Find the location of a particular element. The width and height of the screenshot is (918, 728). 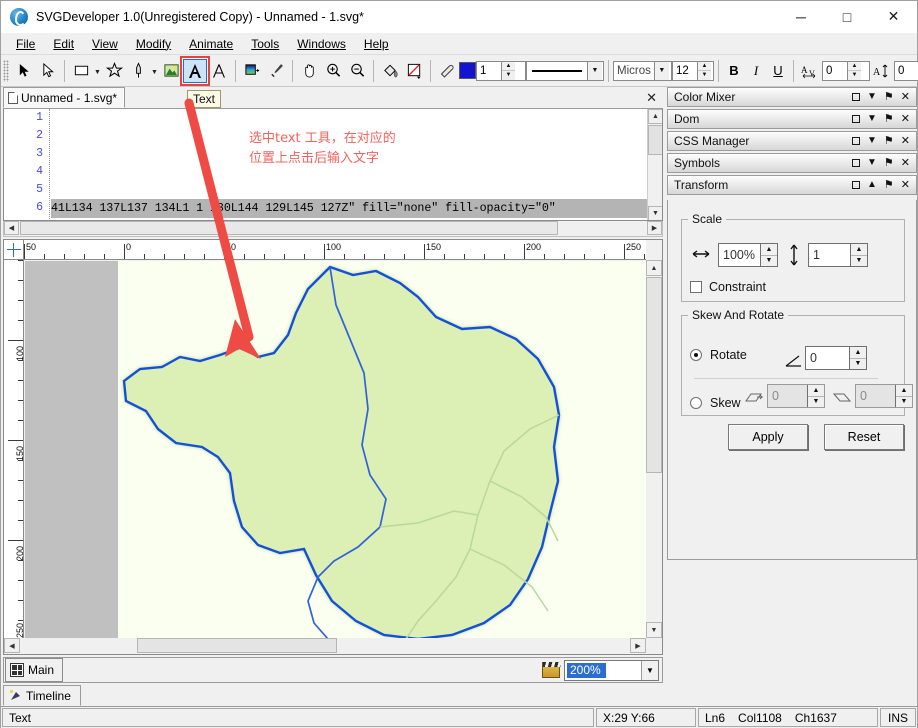

skew-x-up-icon: ▲ is located at coordinates (816, 391).